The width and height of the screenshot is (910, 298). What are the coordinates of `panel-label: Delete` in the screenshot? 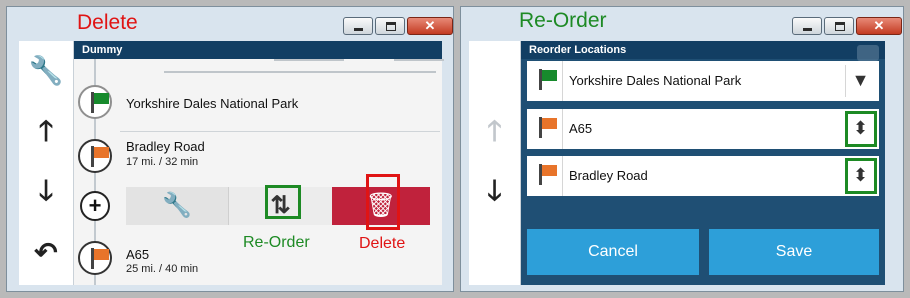 It's located at (107, 22).